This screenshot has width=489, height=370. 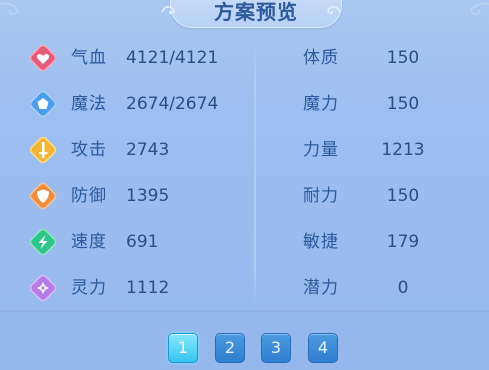 I want to click on attr-label-constitution: 体质, so click(x=321, y=58).